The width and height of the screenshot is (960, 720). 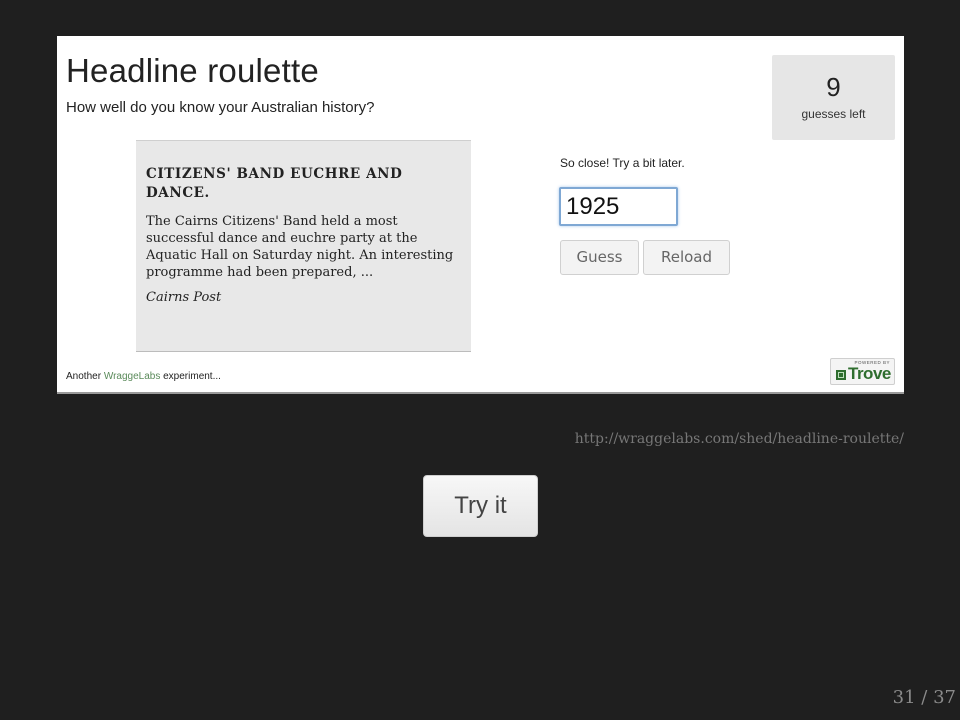 What do you see at coordinates (192, 70) in the screenshot?
I see `app-title: Headline roulette` at bounding box center [192, 70].